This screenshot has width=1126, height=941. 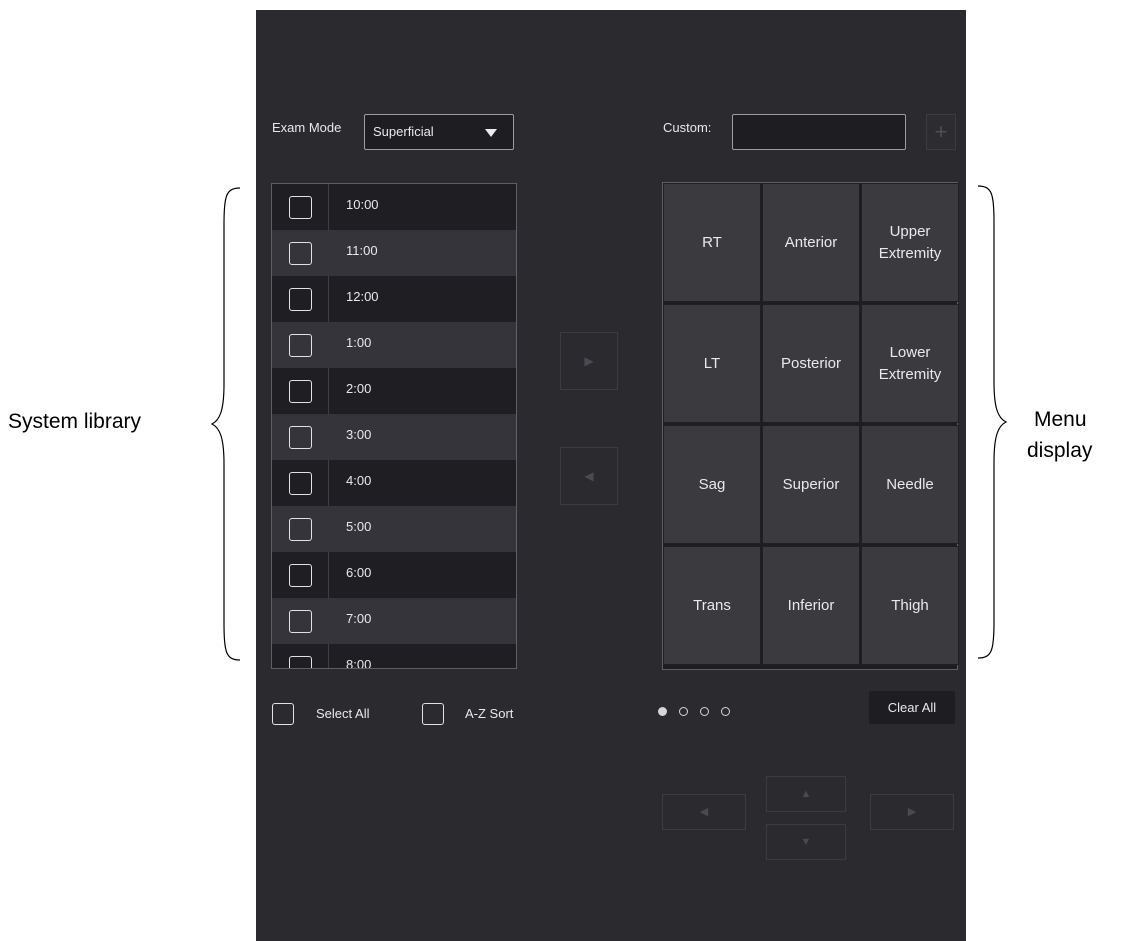 I want to click on nav-right-button: ▶, so click(x=912, y=812).